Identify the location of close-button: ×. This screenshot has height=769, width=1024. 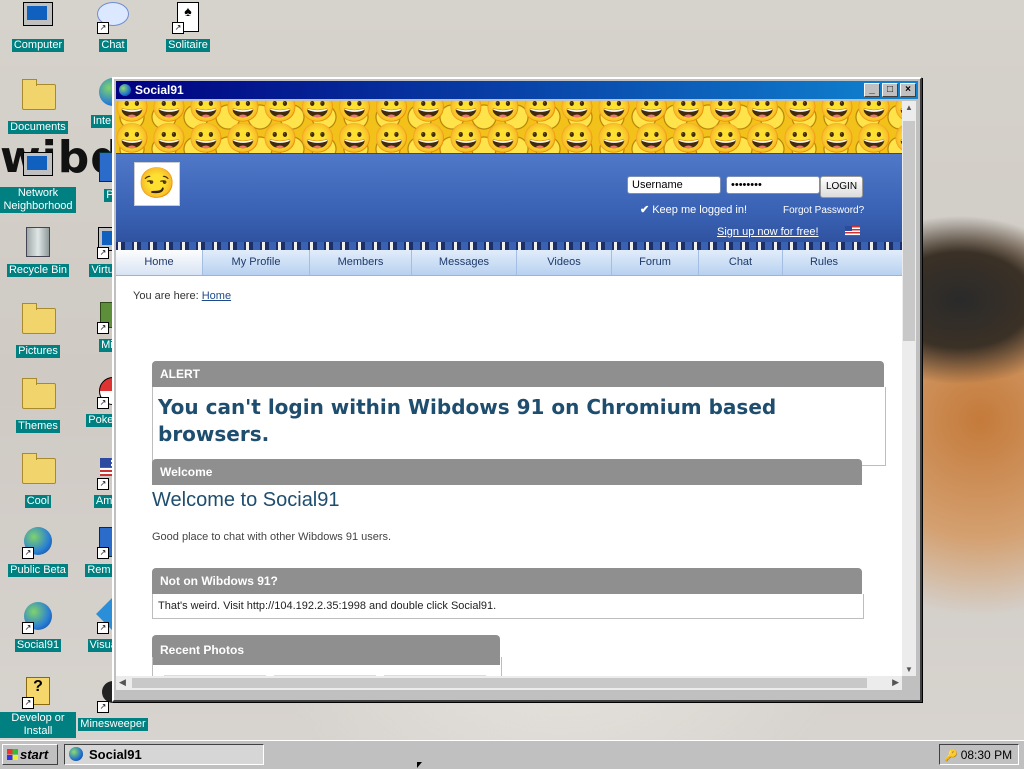
(908, 90).